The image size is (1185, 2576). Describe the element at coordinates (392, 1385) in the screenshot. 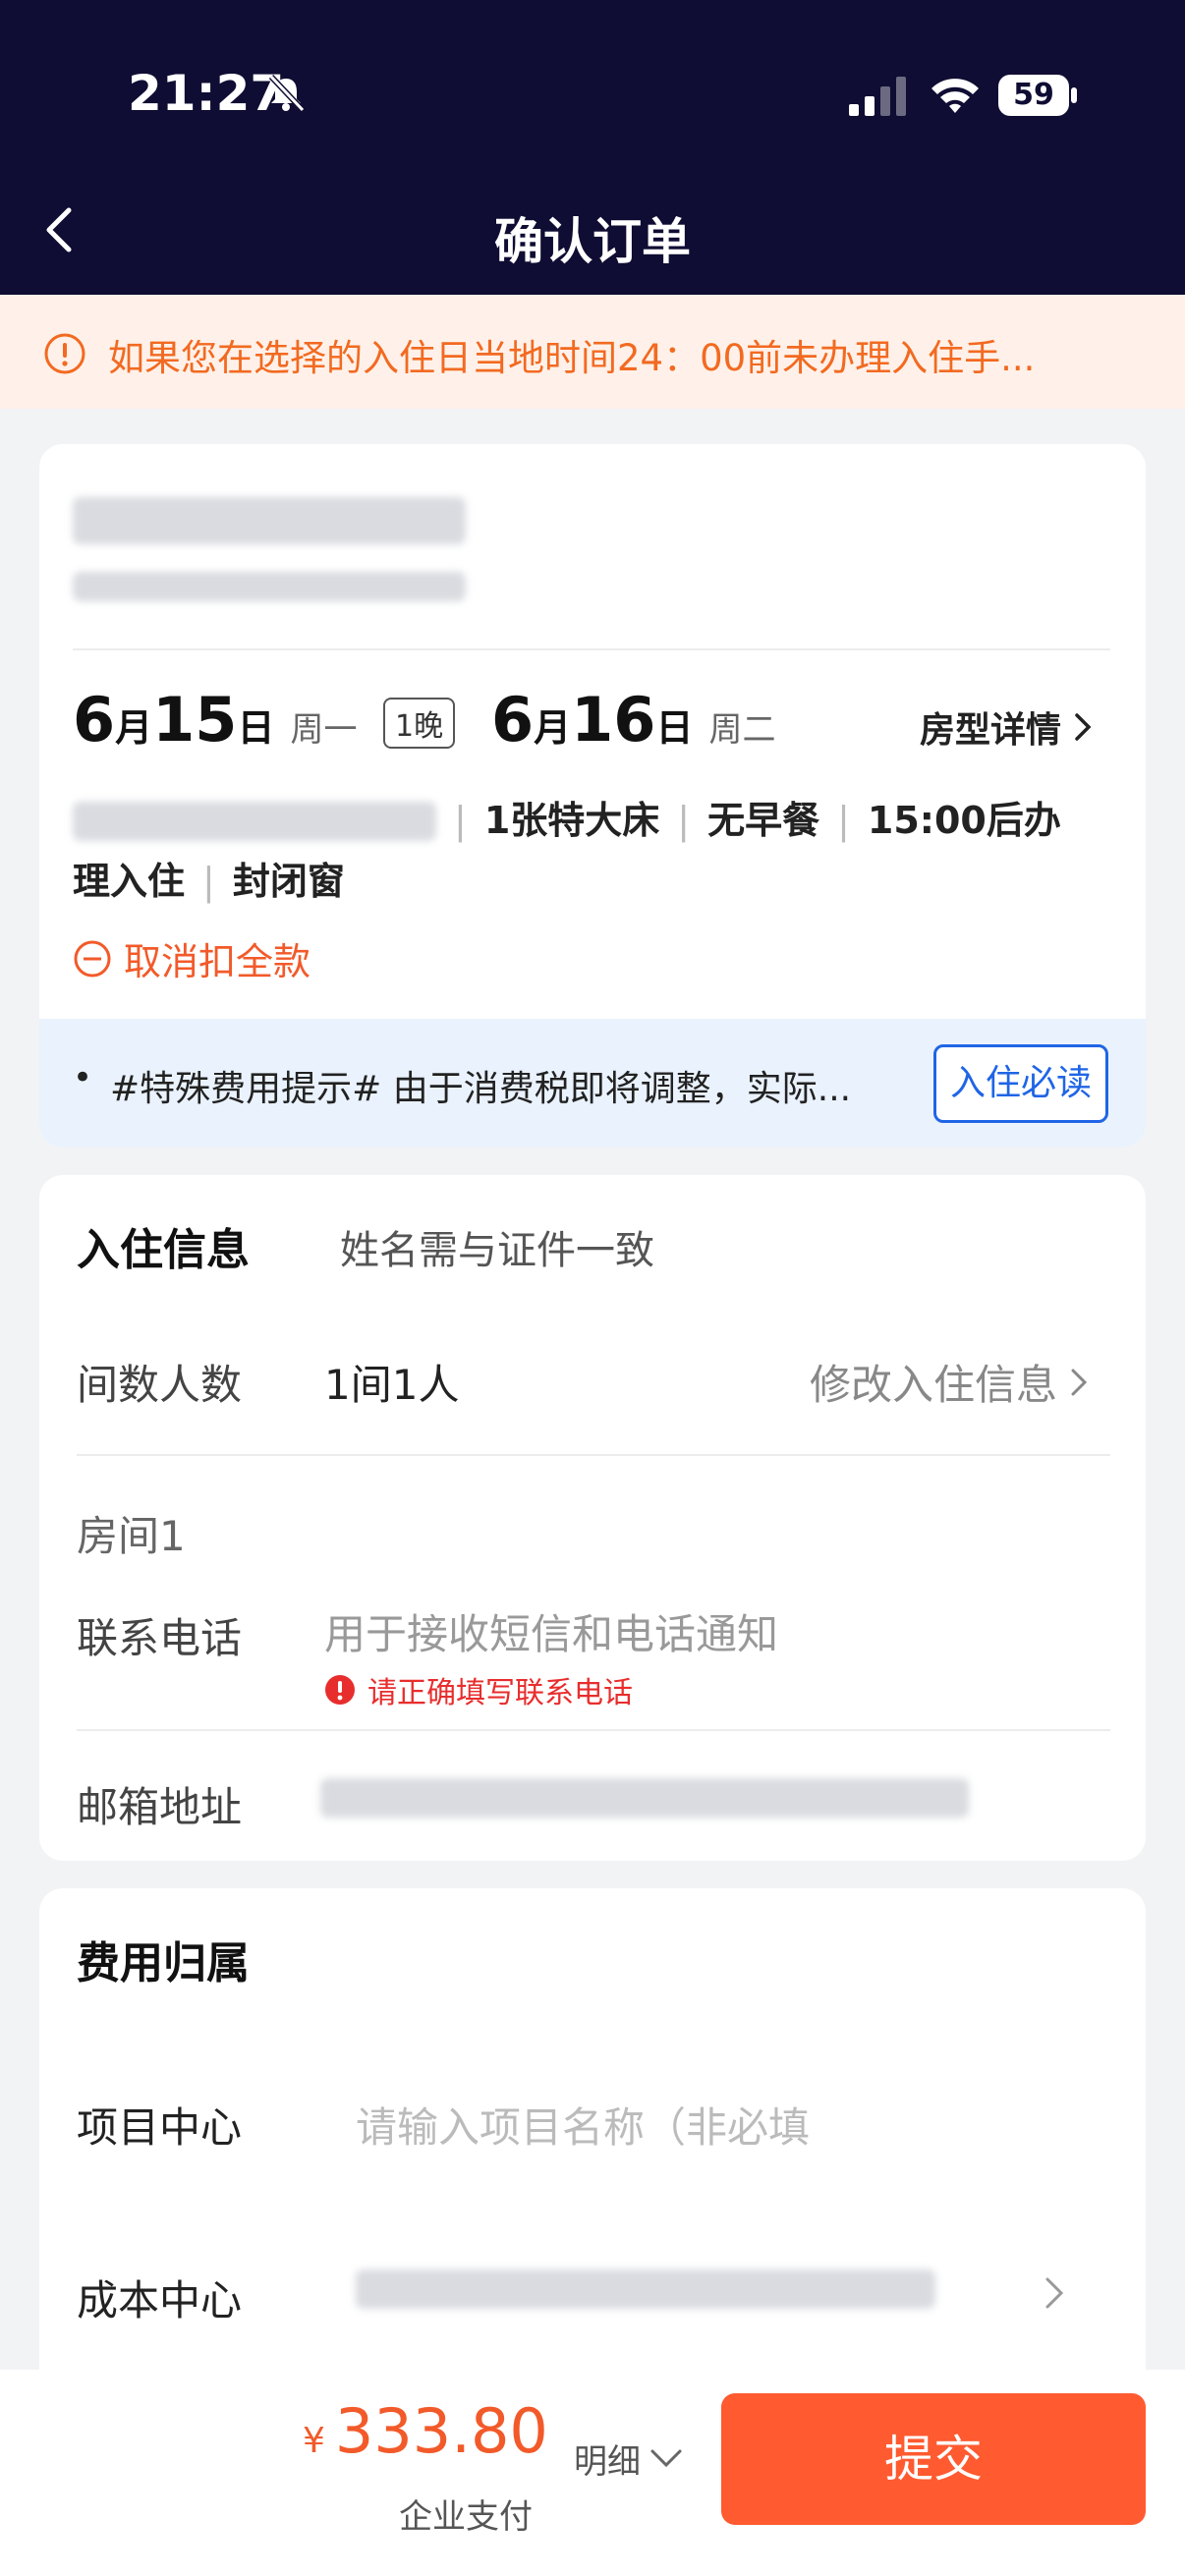

I see `rooms-guests-value: 1间1人` at that location.